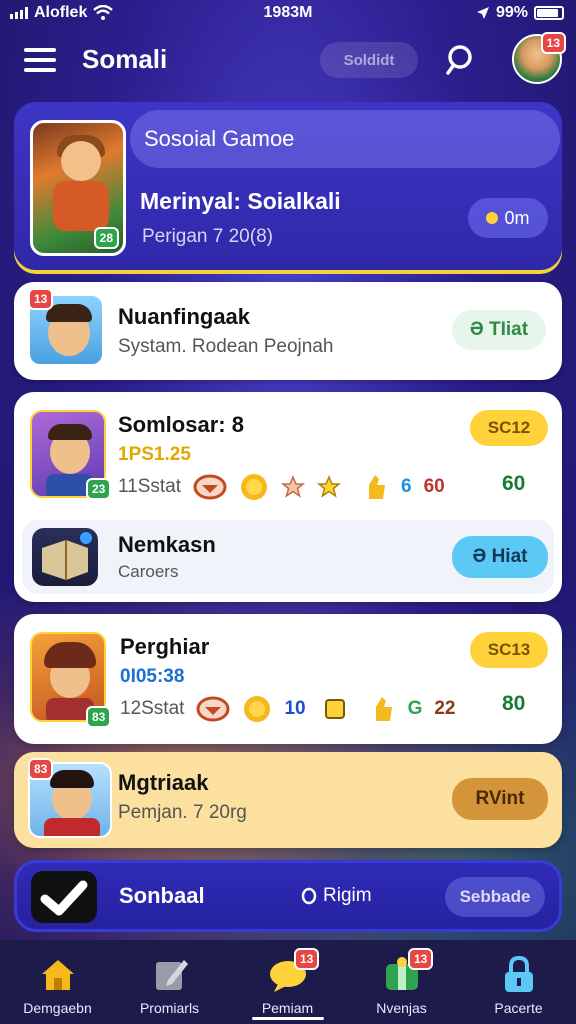 Image resolution: width=576 pixels, height=1024 pixels. I want to click on stats-row: 12Sstat 10 G 22, so click(288, 709).